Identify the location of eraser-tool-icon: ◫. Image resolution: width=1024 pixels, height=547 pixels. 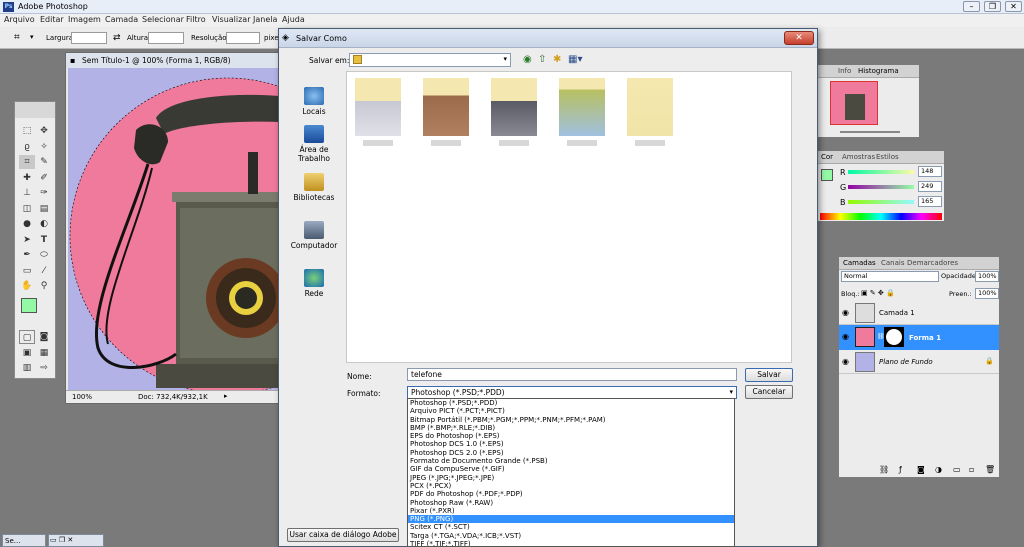
(27, 209).